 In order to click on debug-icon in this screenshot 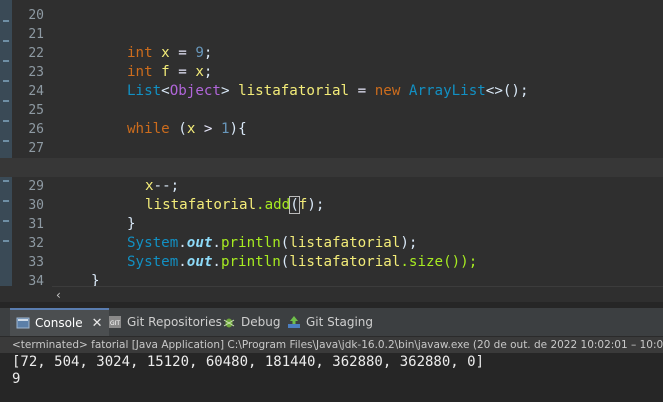, I will do `click(229, 322)`.